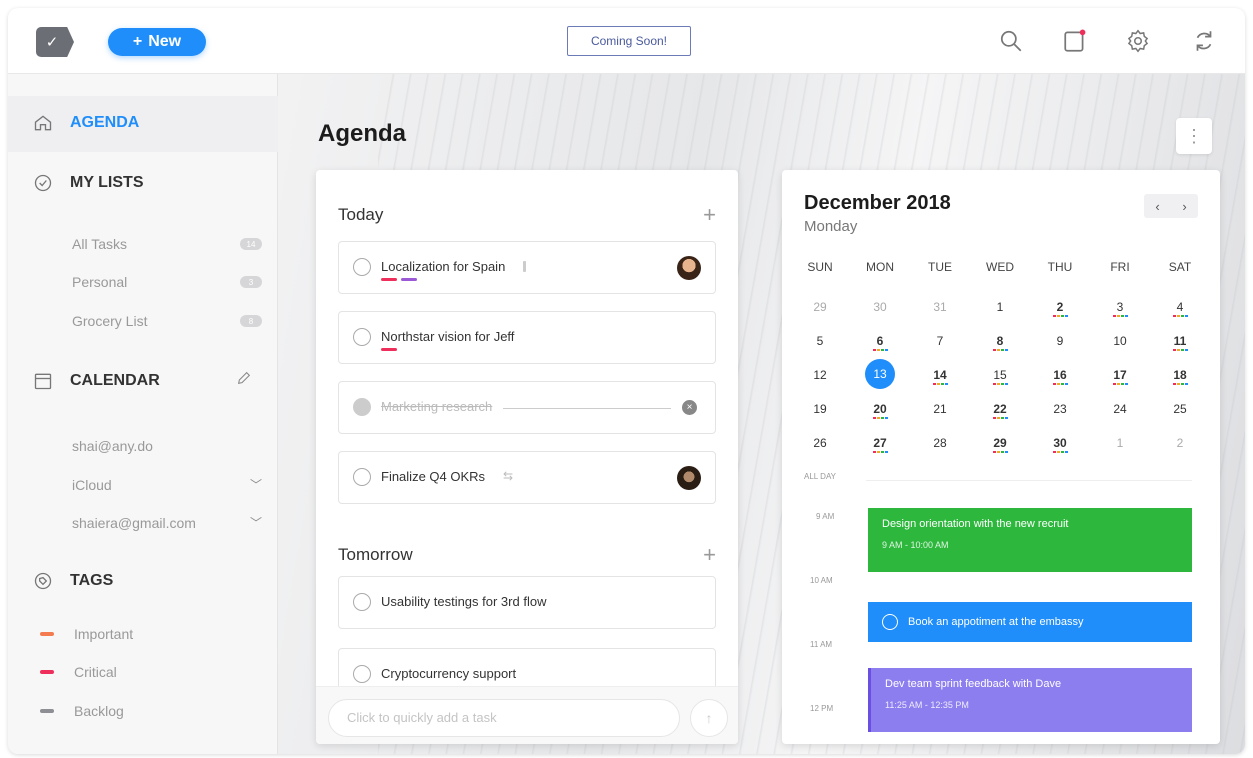 This screenshot has width=1253, height=758. Describe the element at coordinates (147, 381) in the screenshot. I see `sidebar-item-calendar: CALENDAR` at that location.